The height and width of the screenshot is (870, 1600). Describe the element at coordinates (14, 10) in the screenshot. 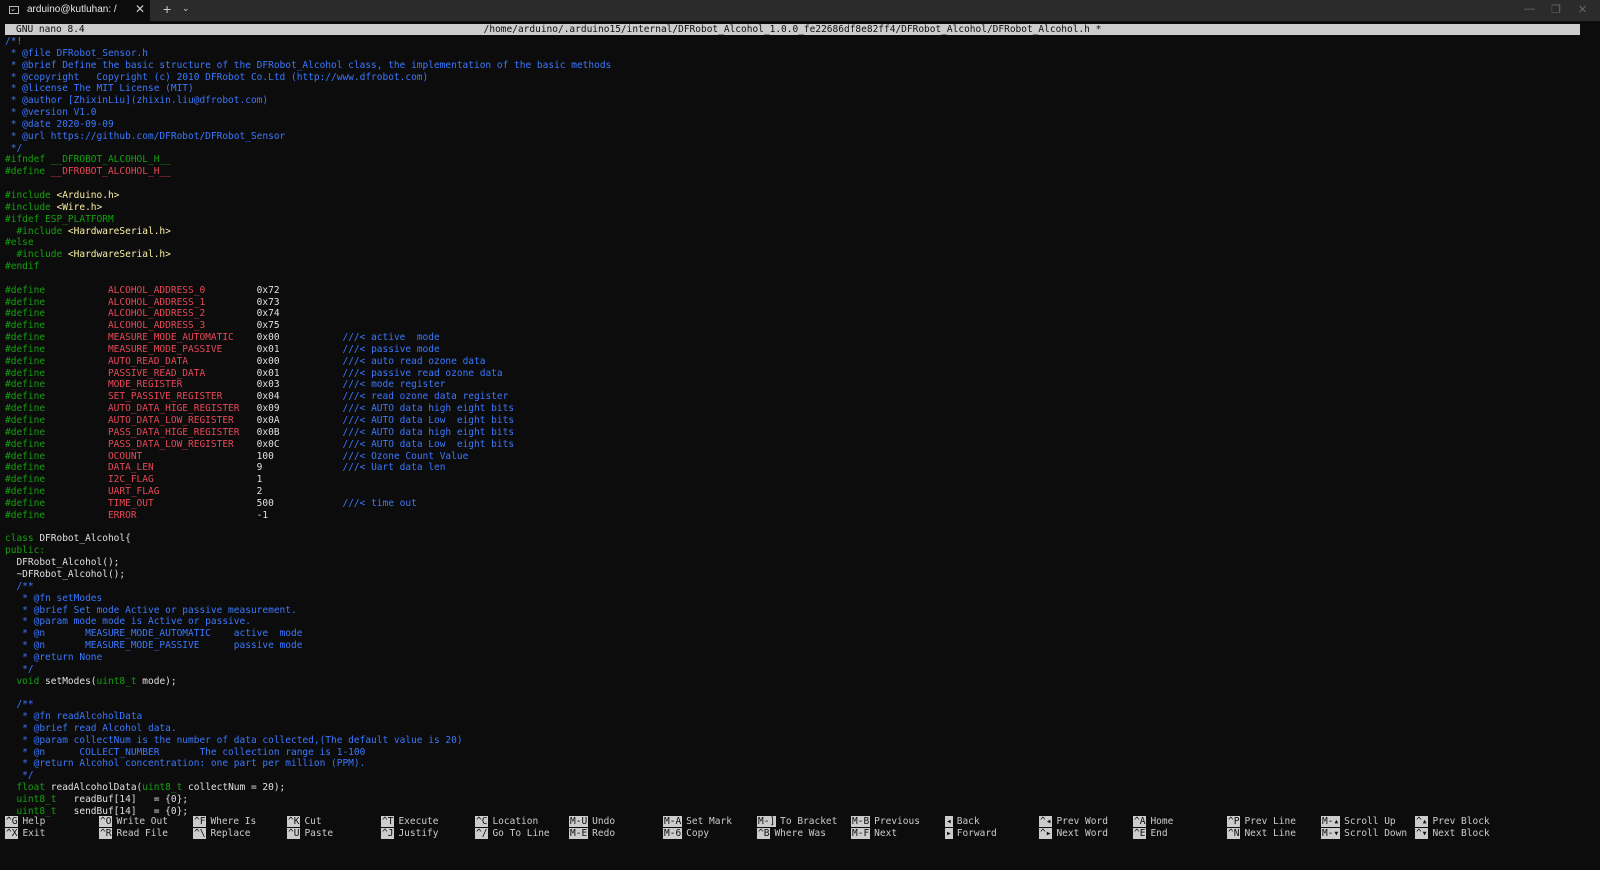

I see `terminal-icon` at that location.